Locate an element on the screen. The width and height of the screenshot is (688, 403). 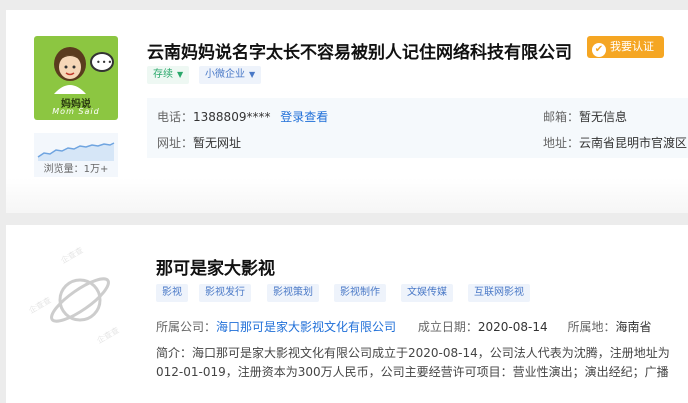
status-tag: 存续 ▼ is located at coordinates (168, 75).